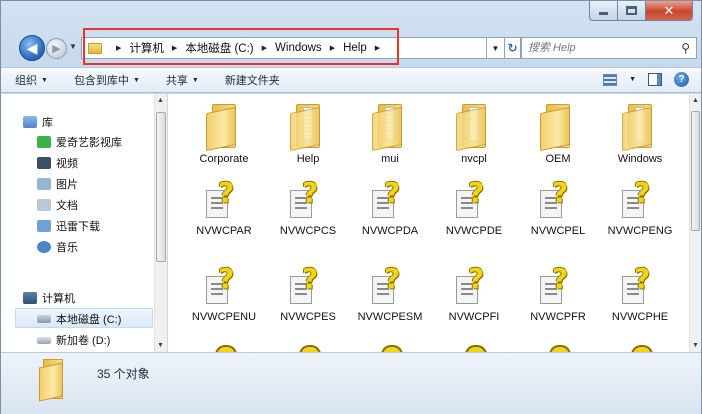 This screenshot has width=702, height=414. What do you see at coordinates (669, 11) in the screenshot?
I see `close-button: ✕` at bounding box center [669, 11].